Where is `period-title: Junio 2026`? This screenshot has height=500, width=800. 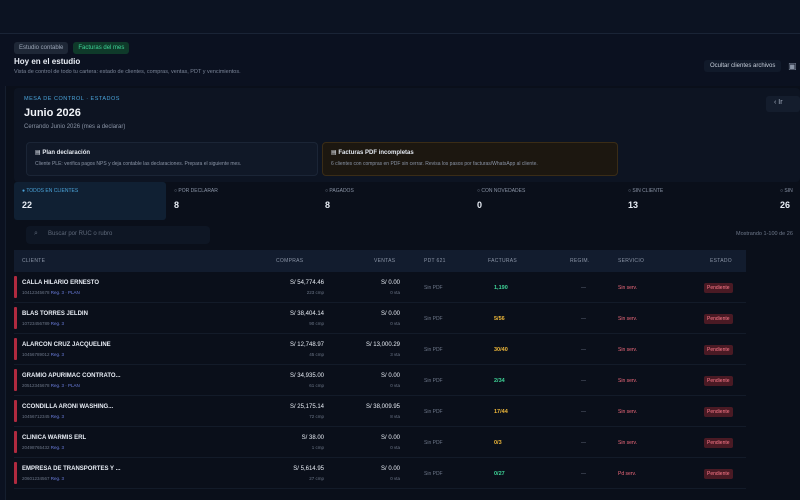 period-title: Junio 2026 is located at coordinates (52, 113).